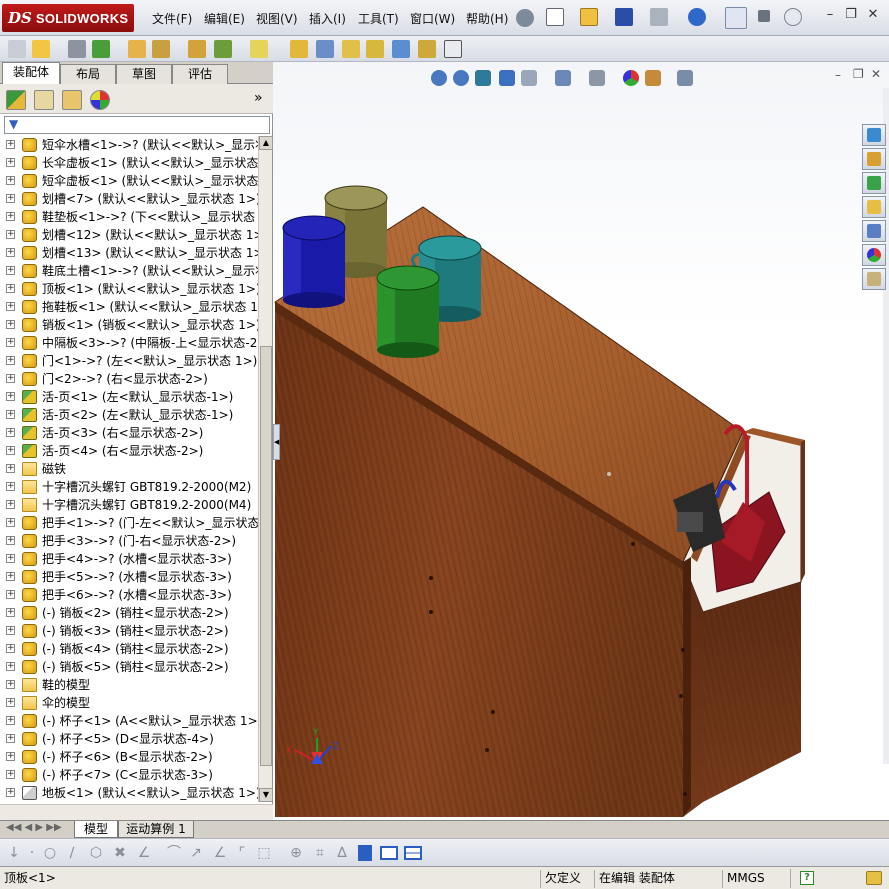  I want to click on tree-item: + 活-页<2> (左<默认_显示状态-1>), so click(129, 415).